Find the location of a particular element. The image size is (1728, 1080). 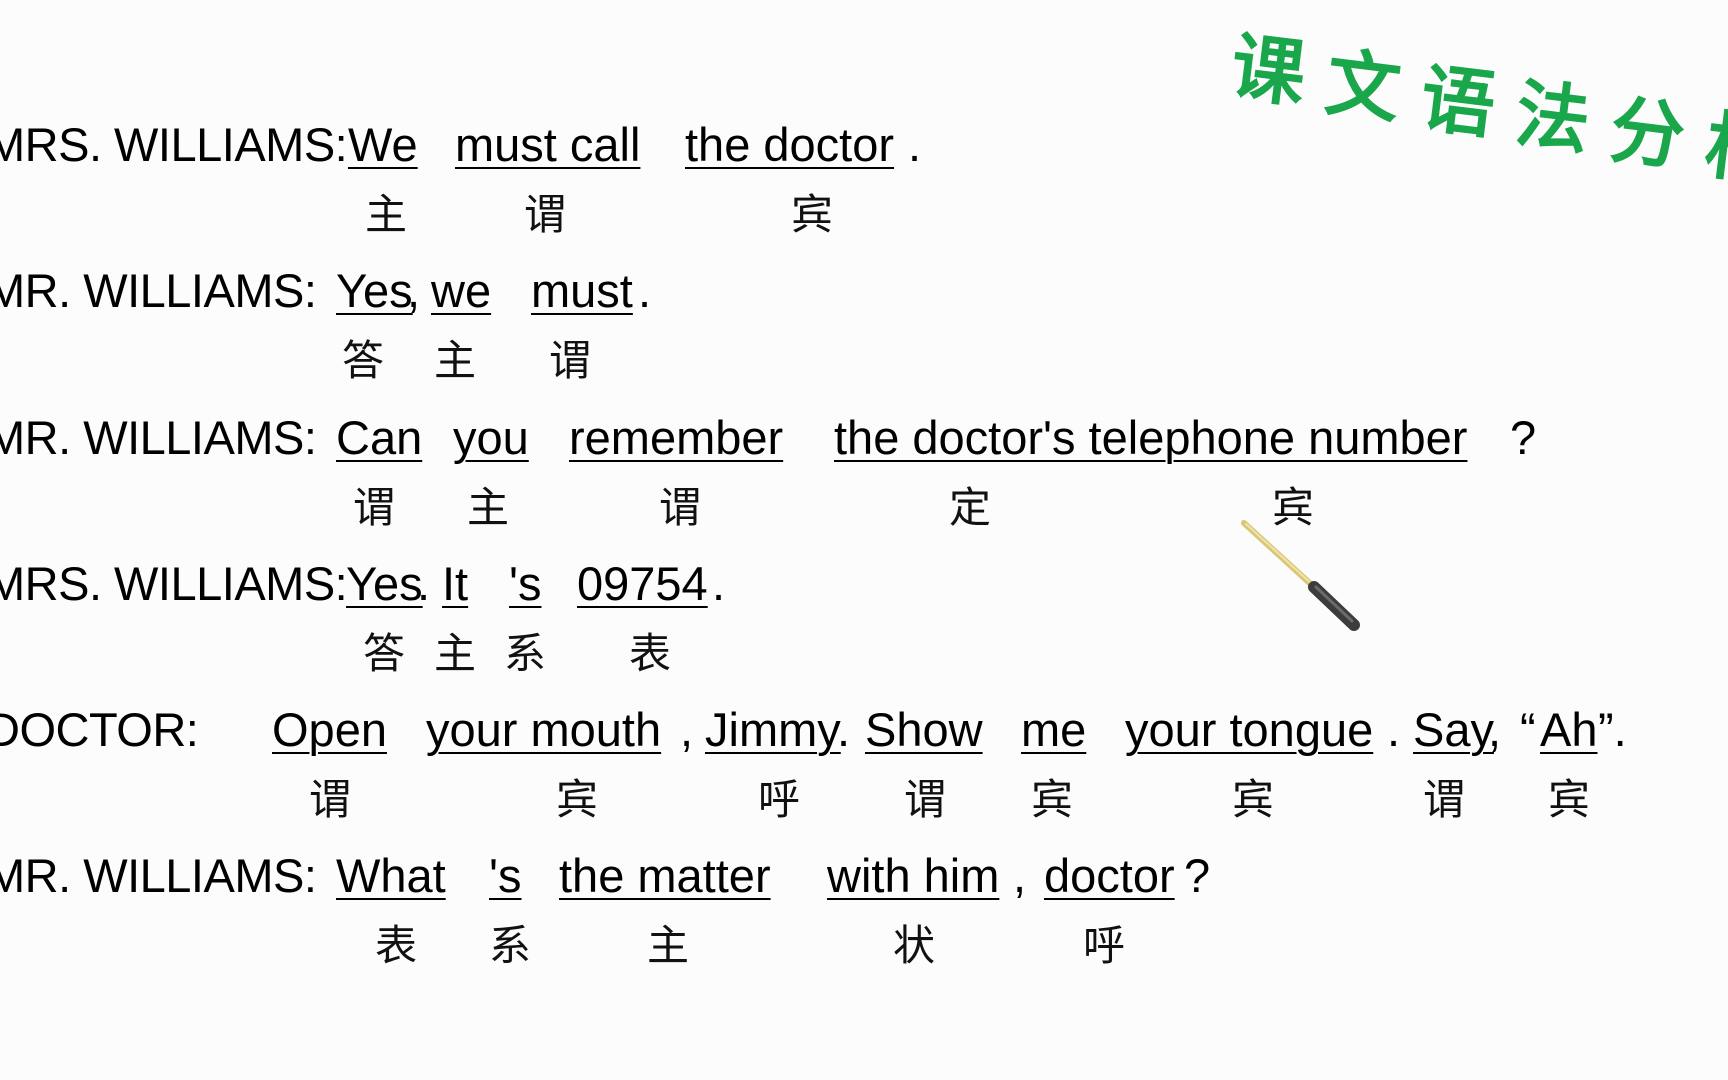

slide-title: 课文语法分析 is located at coordinates (1477, 110).